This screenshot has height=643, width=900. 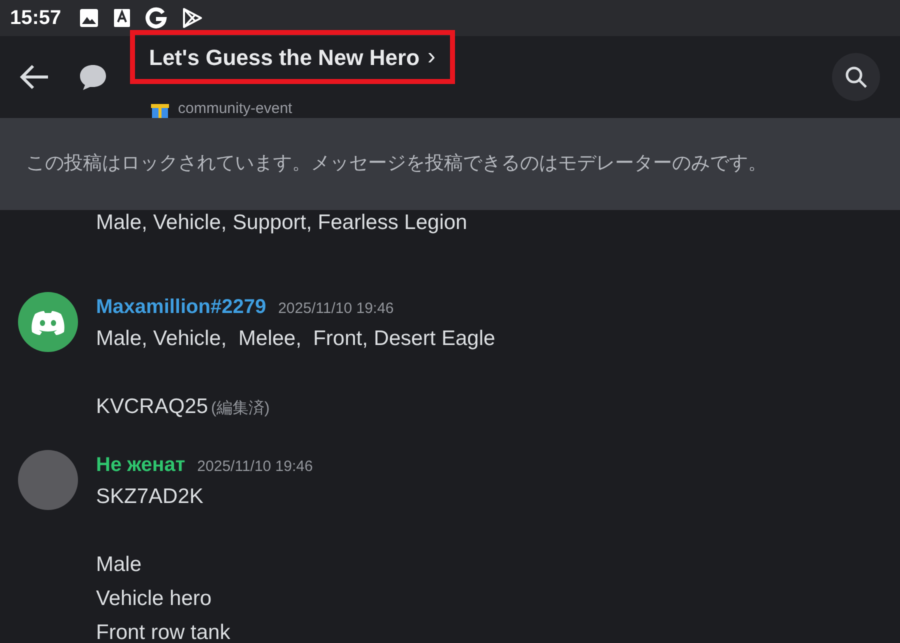 What do you see at coordinates (119, 565) in the screenshot?
I see `message-text: Male` at bounding box center [119, 565].